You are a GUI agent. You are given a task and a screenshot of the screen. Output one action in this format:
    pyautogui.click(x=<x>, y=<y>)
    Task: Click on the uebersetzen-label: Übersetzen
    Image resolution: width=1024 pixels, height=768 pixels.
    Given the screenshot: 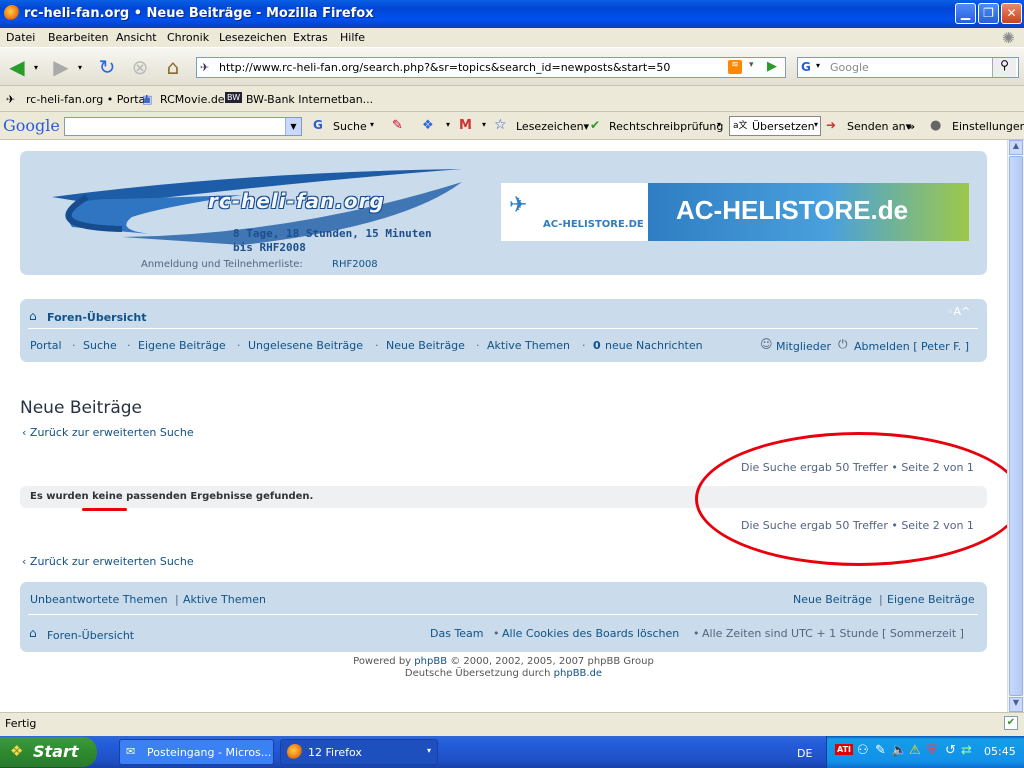 What is the action you would take?
    pyautogui.click(x=783, y=126)
    